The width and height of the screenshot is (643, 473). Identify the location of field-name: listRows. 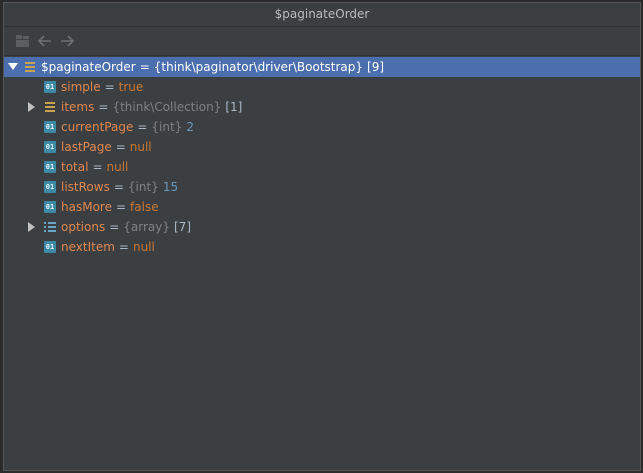
(85, 187).